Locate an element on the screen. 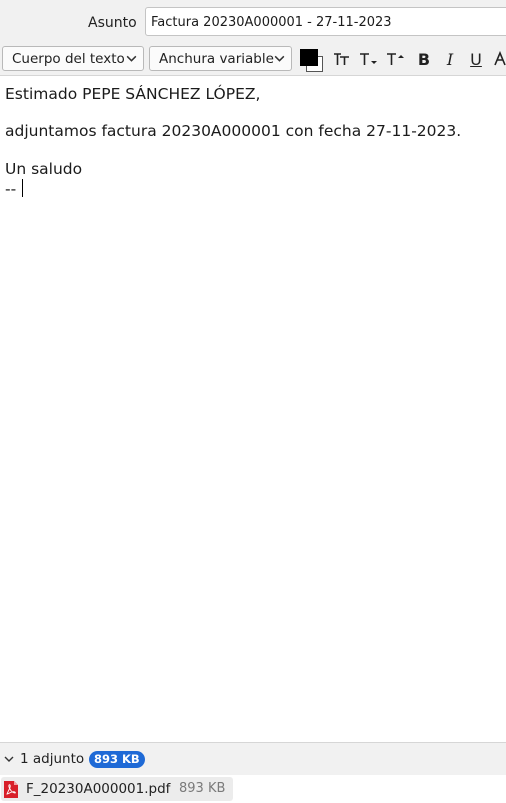 The height and width of the screenshot is (803, 506). subject-input: Factura 20230A000001 - 27-11-2023 is located at coordinates (325, 21).